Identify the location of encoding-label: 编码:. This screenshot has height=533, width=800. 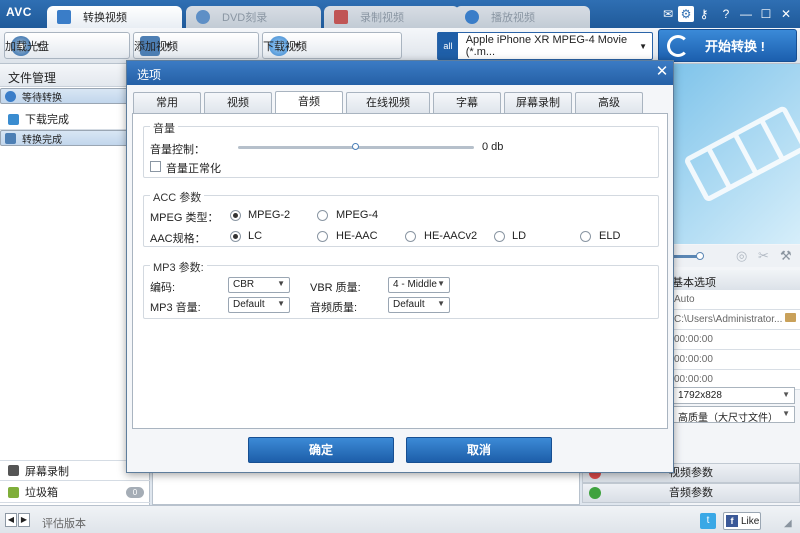
(163, 288).